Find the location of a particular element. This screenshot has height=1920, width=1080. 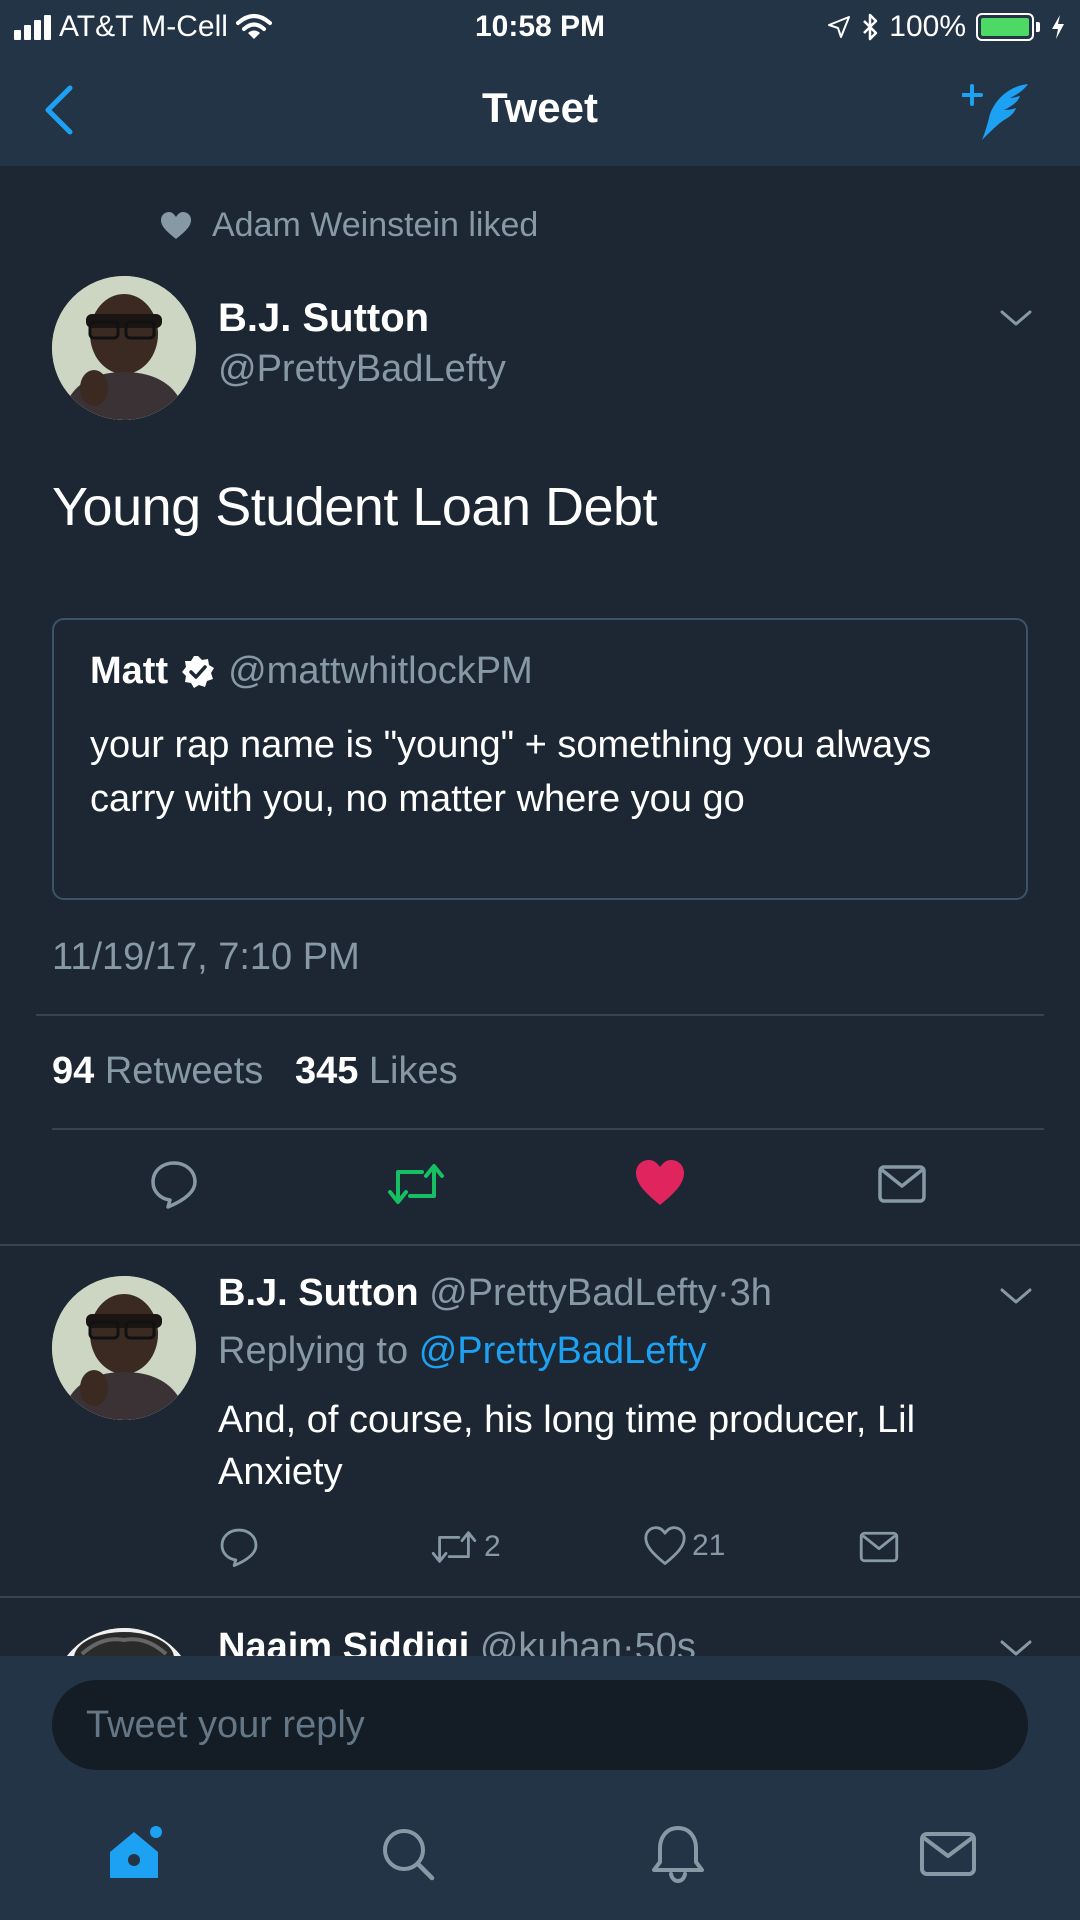

retweet-stat: 94 Retweets is located at coordinates (157, 1071).